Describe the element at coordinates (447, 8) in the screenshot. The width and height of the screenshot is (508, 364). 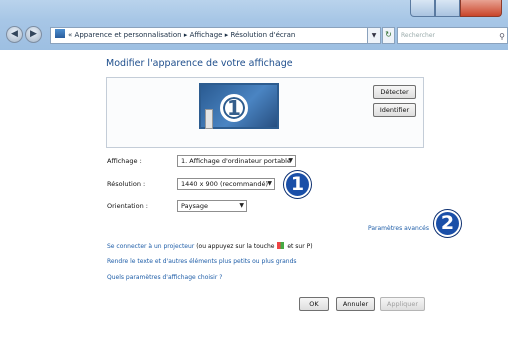
I see `maximize-button` at that location.